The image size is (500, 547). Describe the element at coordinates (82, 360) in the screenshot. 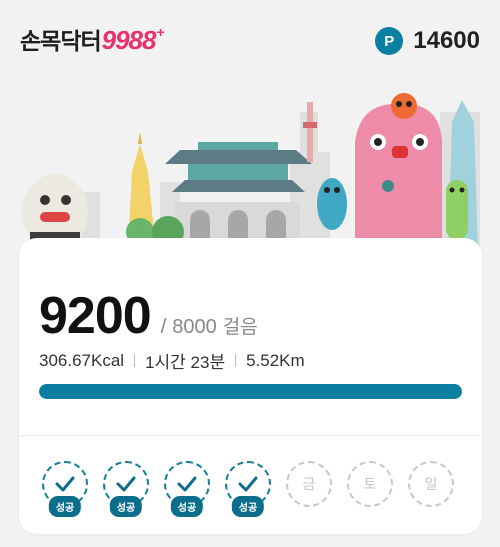

I see `calories-value: 306.67Kcal` at that location.